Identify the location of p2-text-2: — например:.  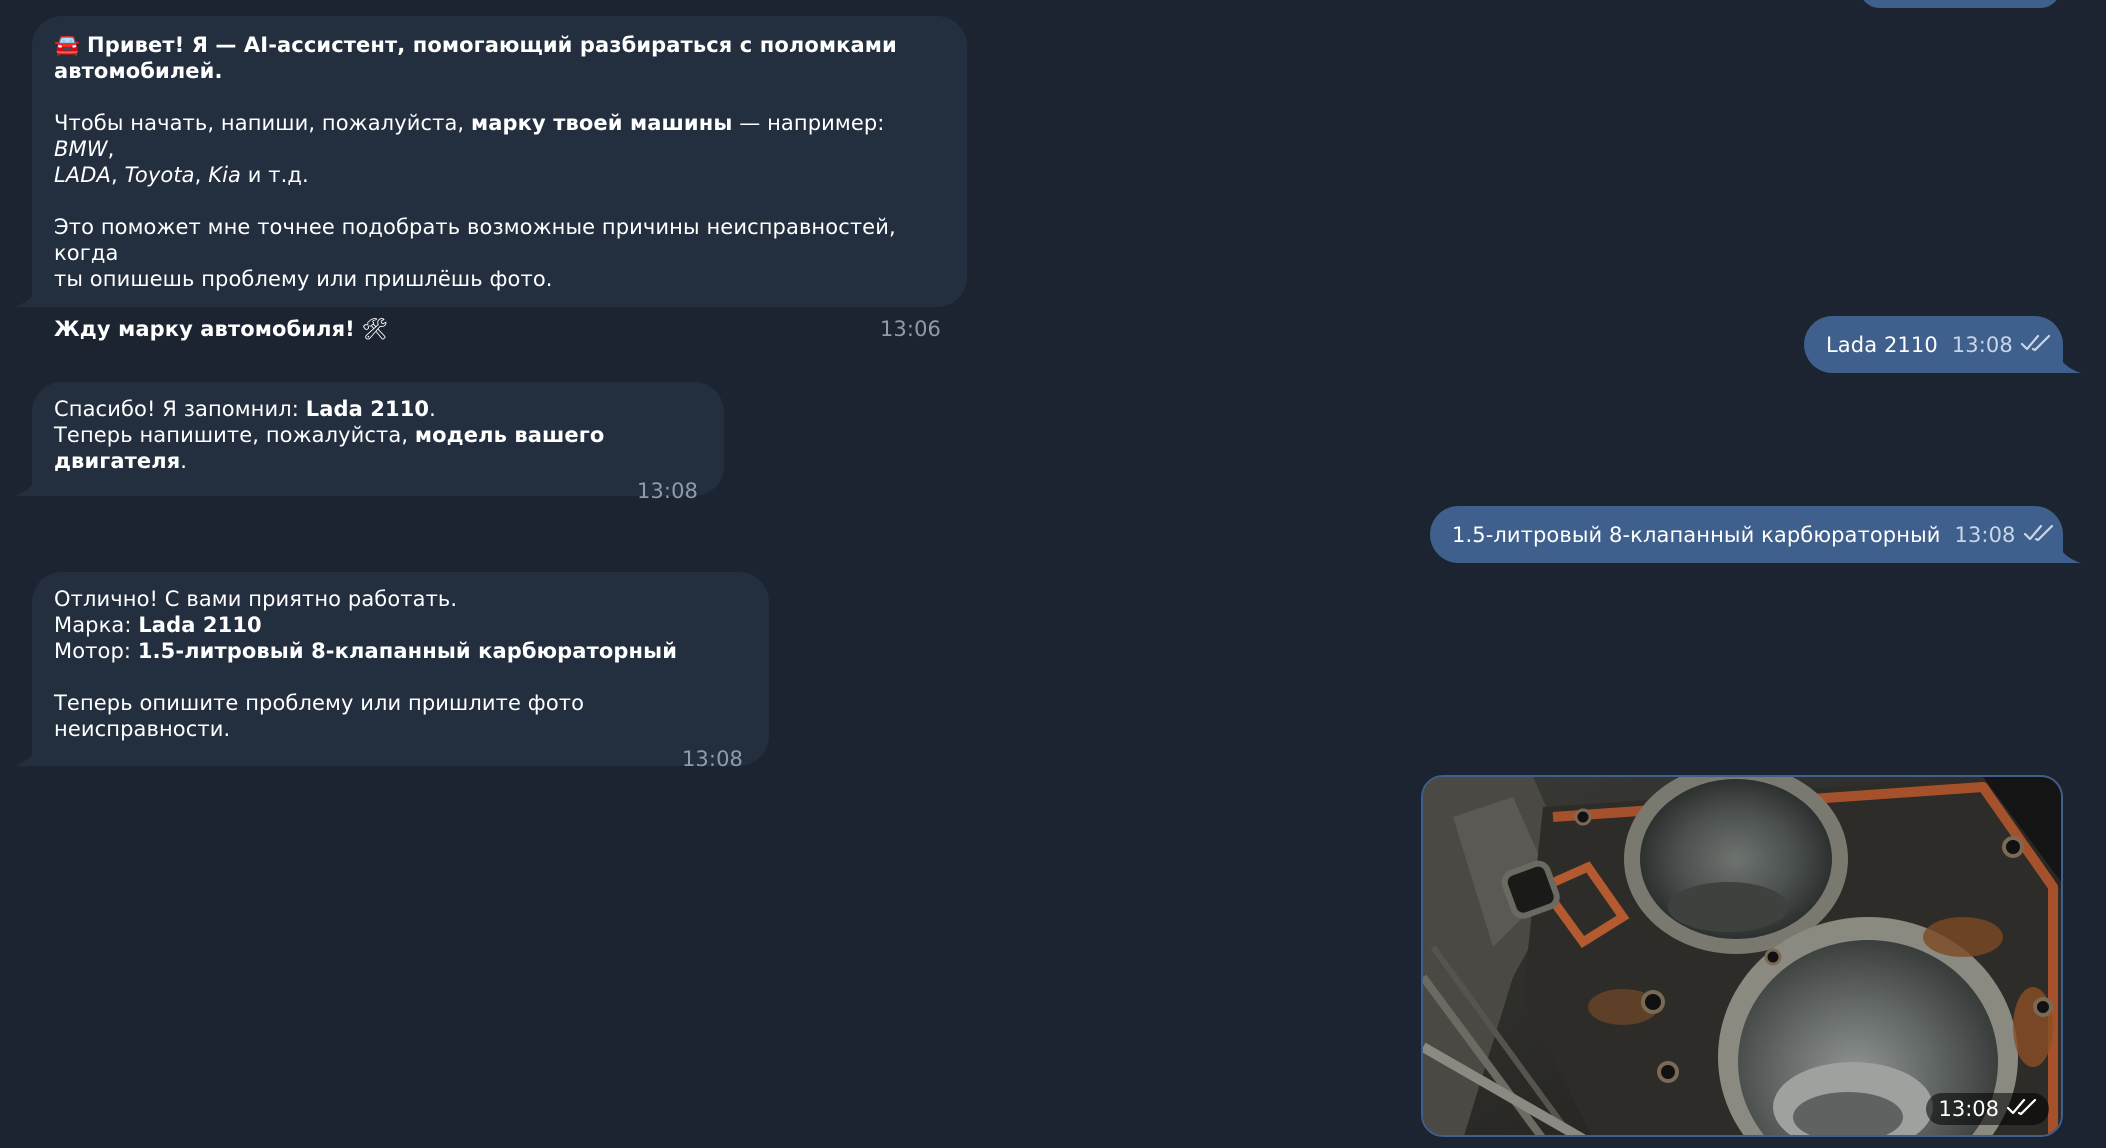
(808, 123).